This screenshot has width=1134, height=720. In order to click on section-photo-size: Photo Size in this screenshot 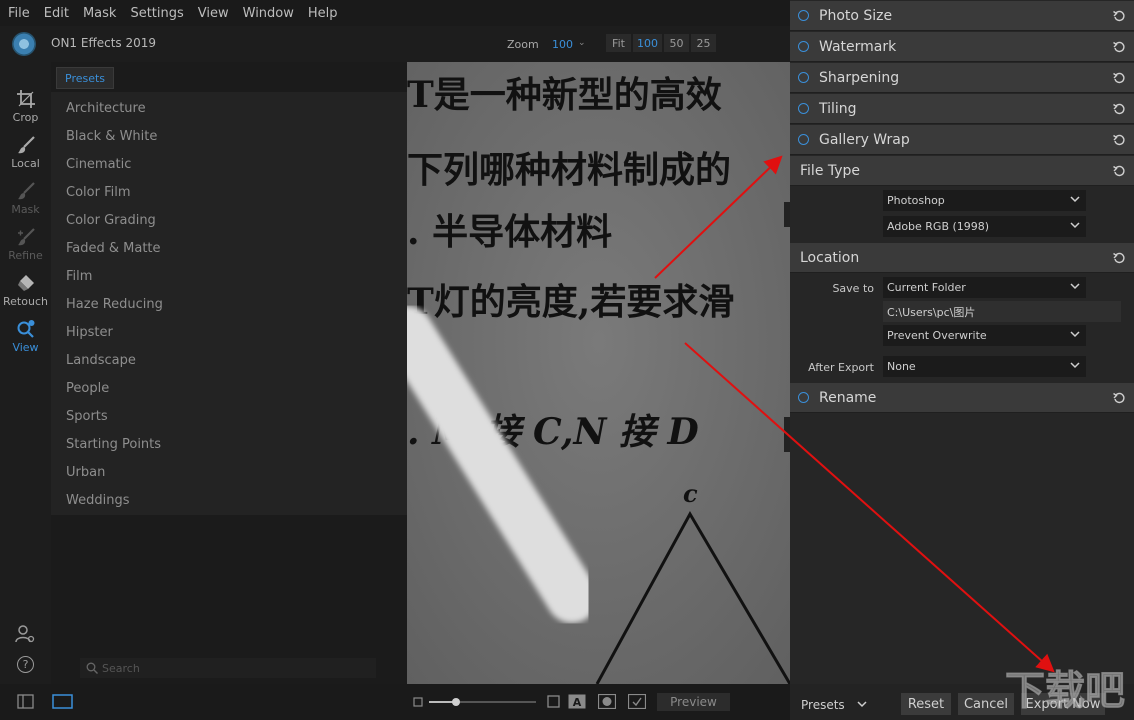, I will do `click(962, 16)`.